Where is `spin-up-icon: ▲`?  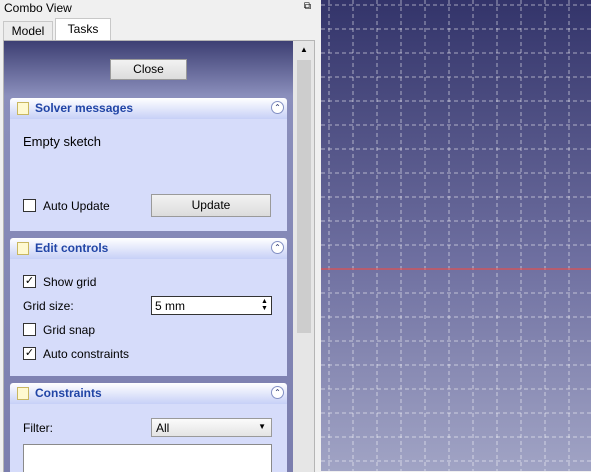 spin-up-icon: ▲ is located at coordinates (264, 301).